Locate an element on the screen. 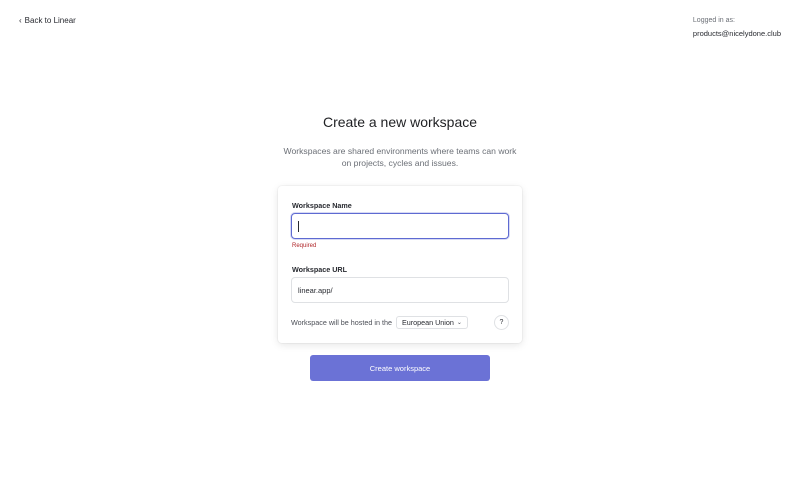  create-workspace-button: Create workspace is located at coordinates (400, 368).